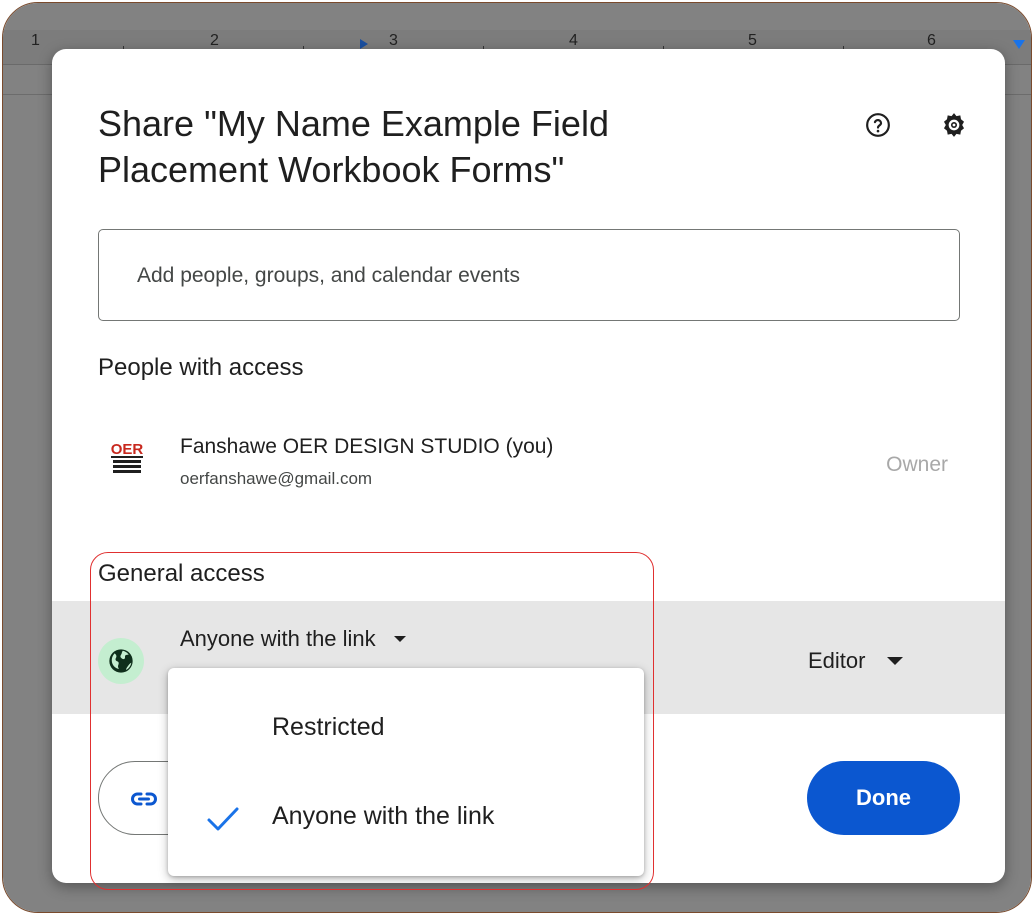 This screenshot has height=917, width=1036. I want to click on logo-text: OER, so click(127, 449).